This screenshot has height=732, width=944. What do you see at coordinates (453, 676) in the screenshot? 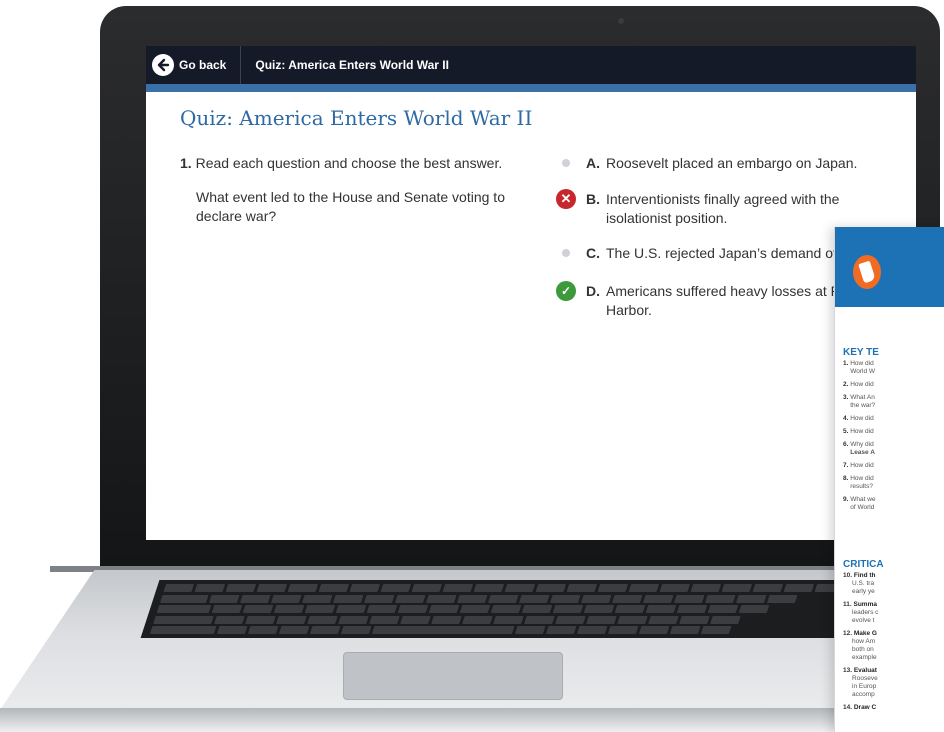
I see `trackpad` at bounding box center [453, 676].